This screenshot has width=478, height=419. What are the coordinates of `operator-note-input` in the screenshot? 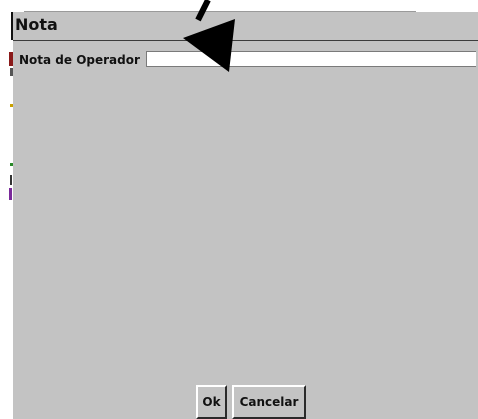 It's located at (311, 59).